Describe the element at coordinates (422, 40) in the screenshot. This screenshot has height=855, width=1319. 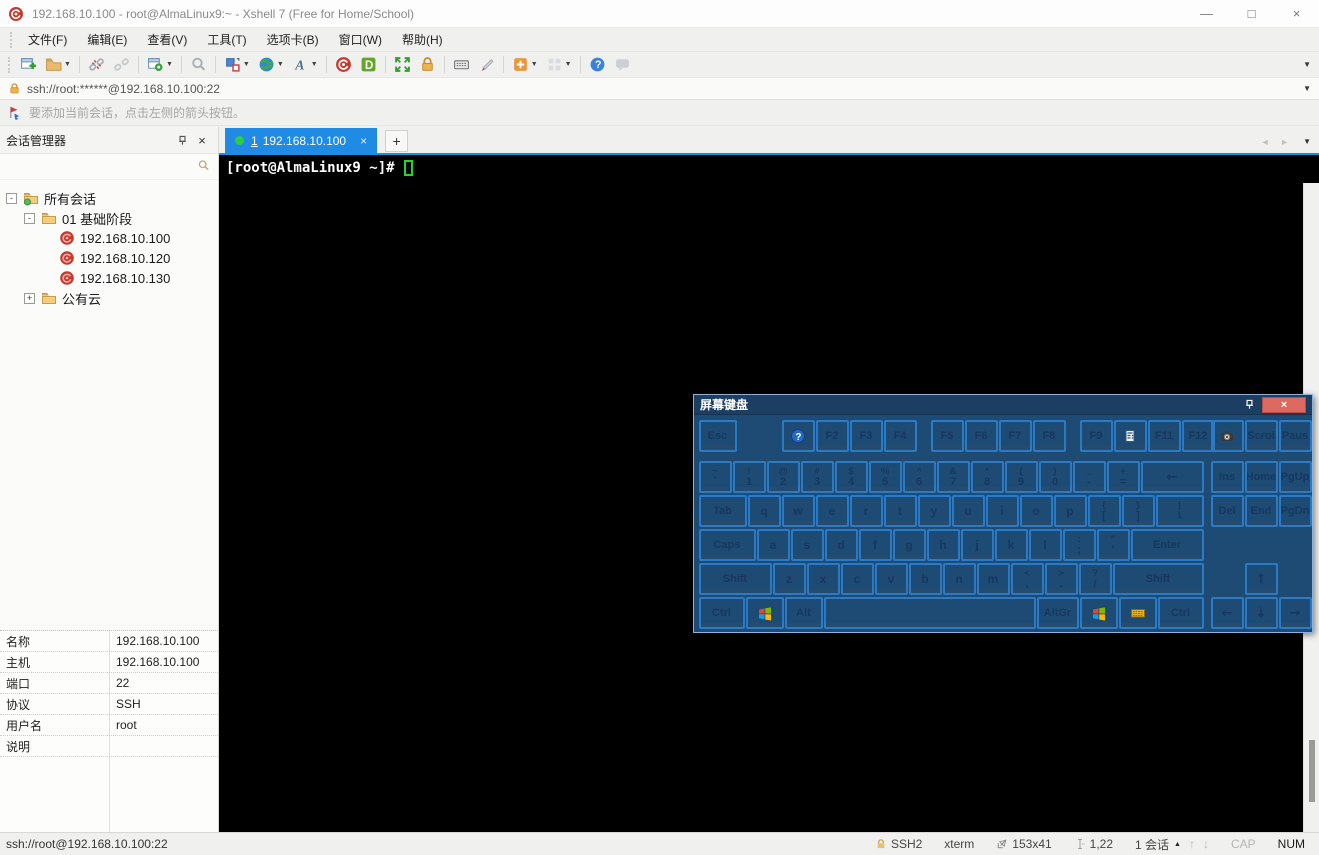
I see `menu-item-h: 帮助(H)` at that location.